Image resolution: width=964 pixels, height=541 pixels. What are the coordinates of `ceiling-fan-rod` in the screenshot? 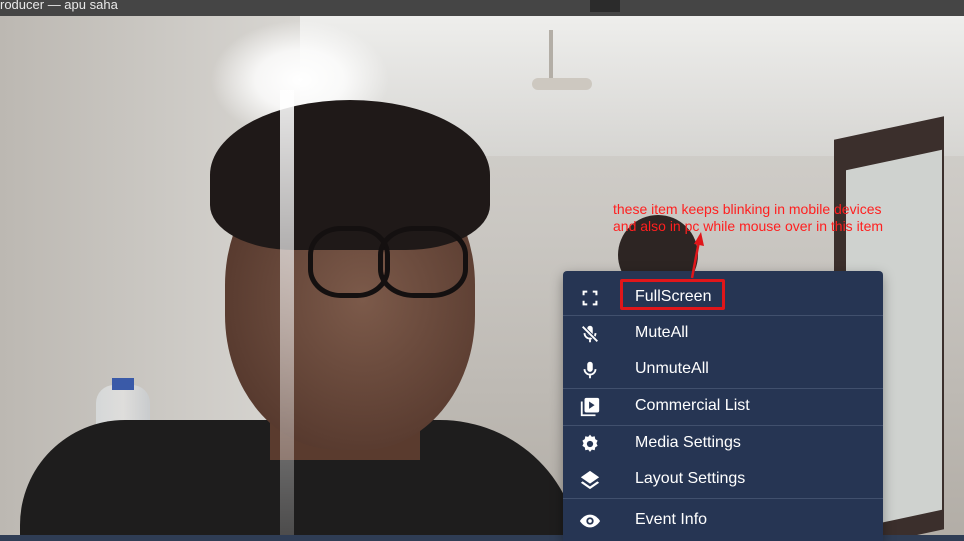 It's located at (551, 55).